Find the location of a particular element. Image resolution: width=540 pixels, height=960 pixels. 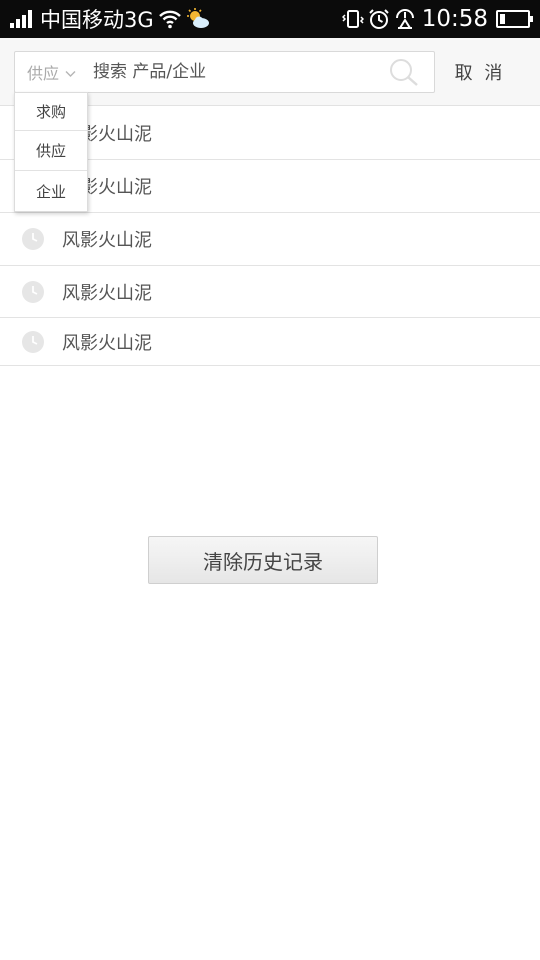

signal-icon is located at coordinates (22, 19).